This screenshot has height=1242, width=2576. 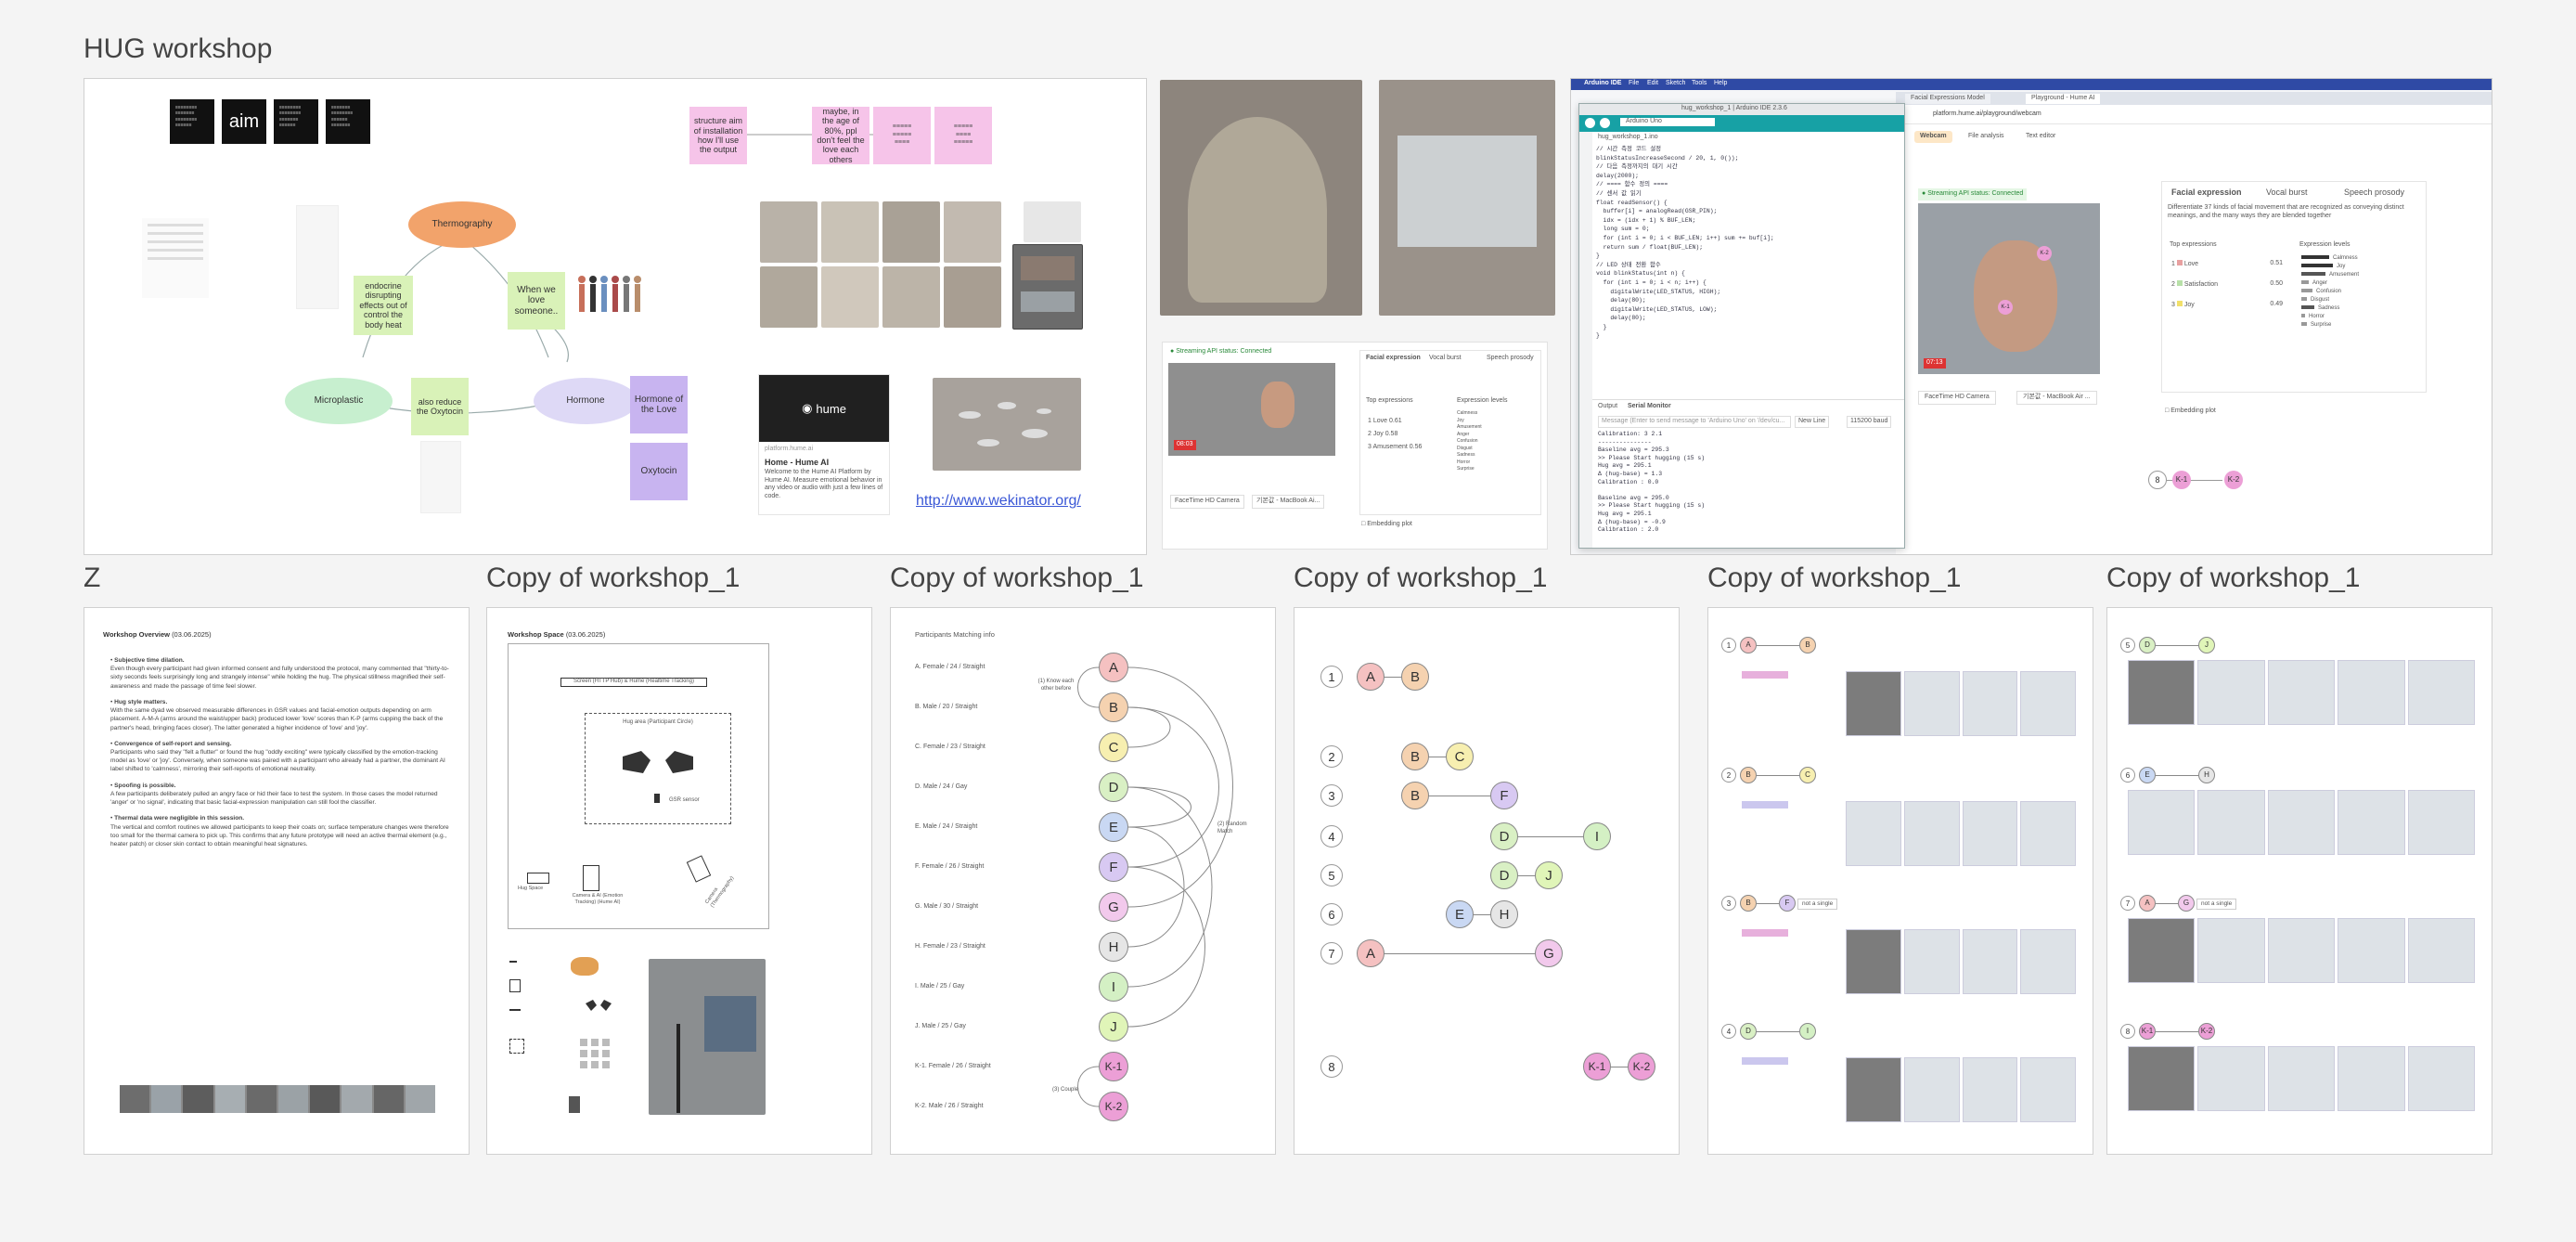 What do you see at coordinates (1748, 645) in the screenshot?
I see `log-node-a: A` at bounding box center [1748, 645].